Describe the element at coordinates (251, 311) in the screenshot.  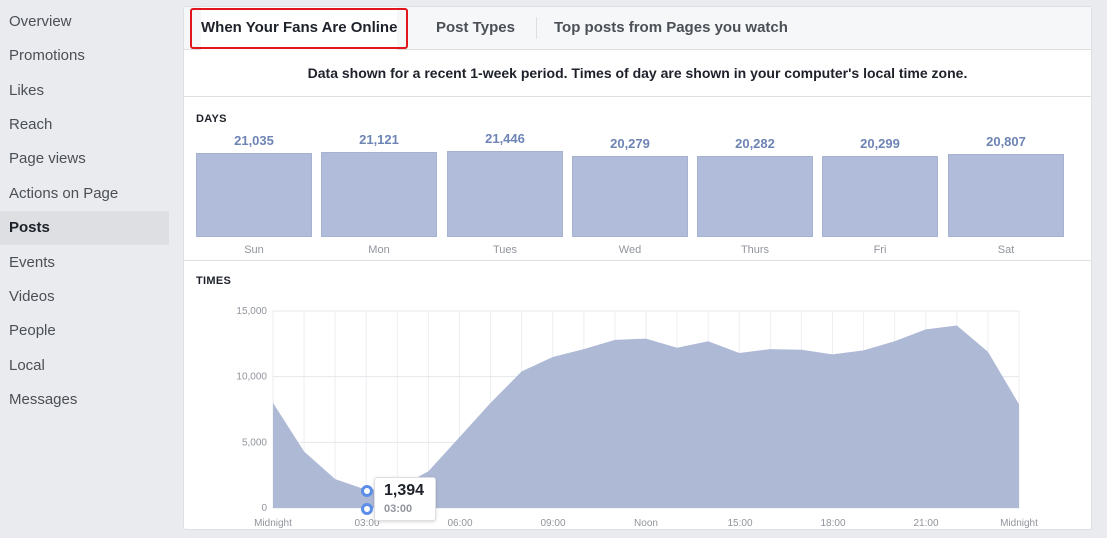
I see `y-tick-label: 15,000` at that location.